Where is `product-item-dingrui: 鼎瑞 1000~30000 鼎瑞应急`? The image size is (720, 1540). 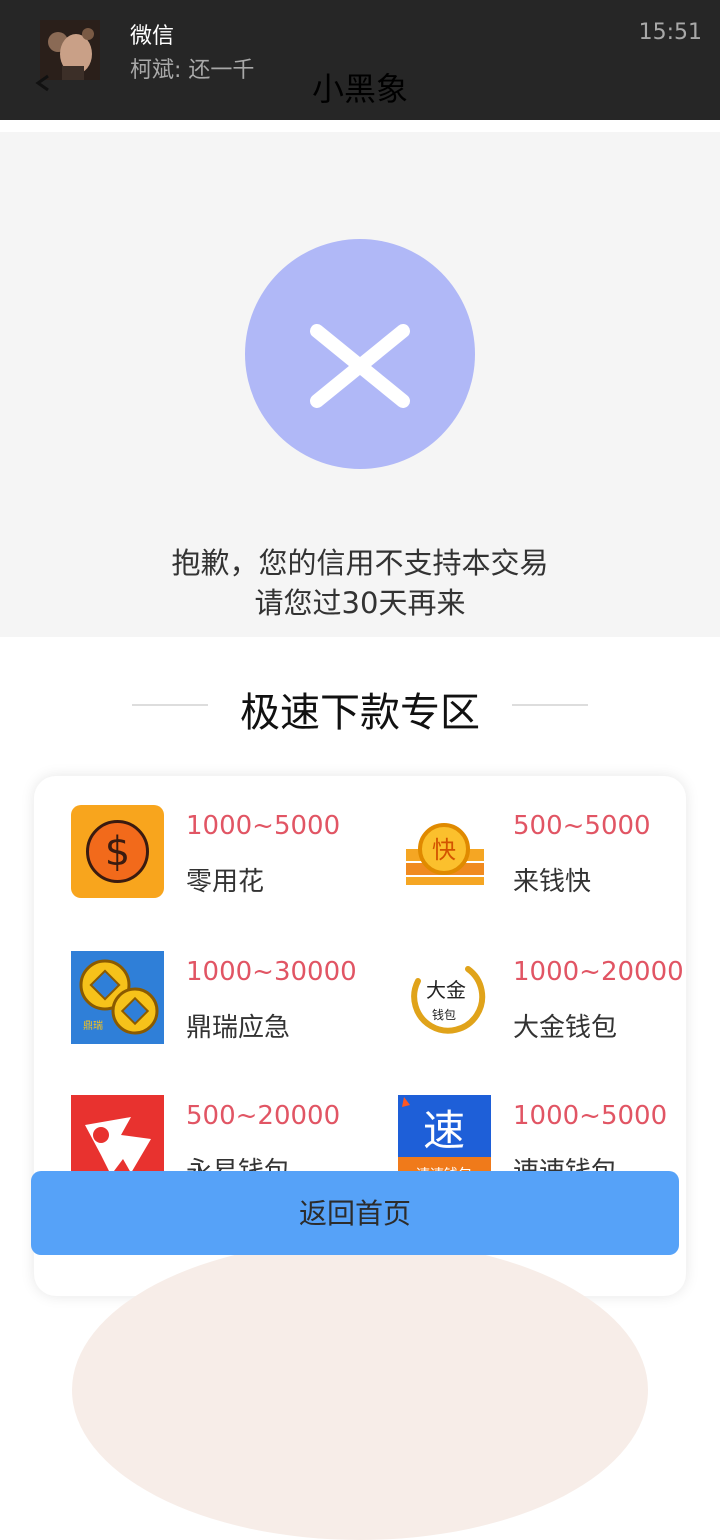
product-item-dingrui: 鼎瑞 1000~30000 鼎瑞应急 is located at coordinates (231, 1001).